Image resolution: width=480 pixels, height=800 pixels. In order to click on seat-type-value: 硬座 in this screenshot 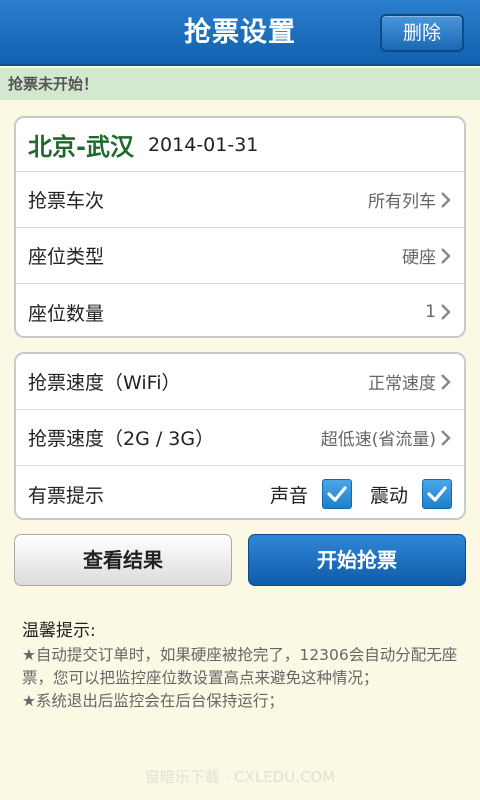, I will do `click(419, 258)`.